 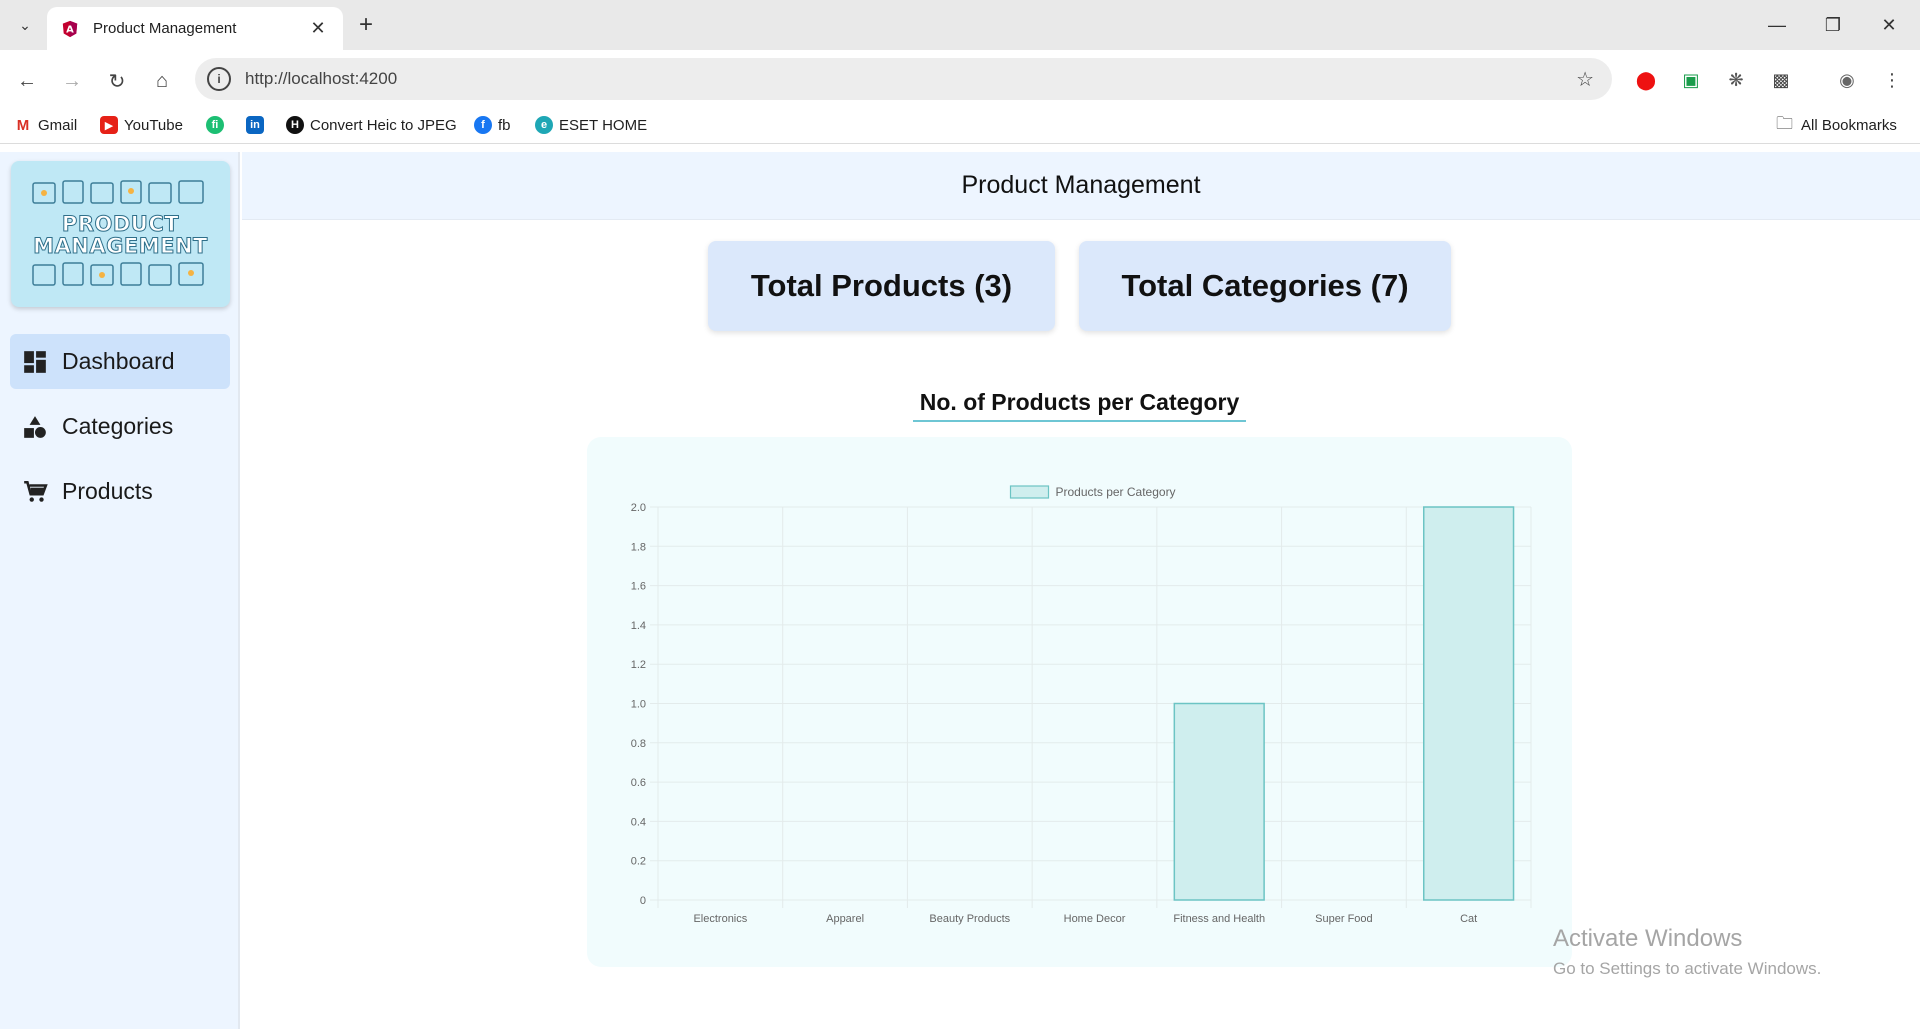 I want to click on bookmark-label: Convert Heic to JPEG, so click(x=383, y=125).